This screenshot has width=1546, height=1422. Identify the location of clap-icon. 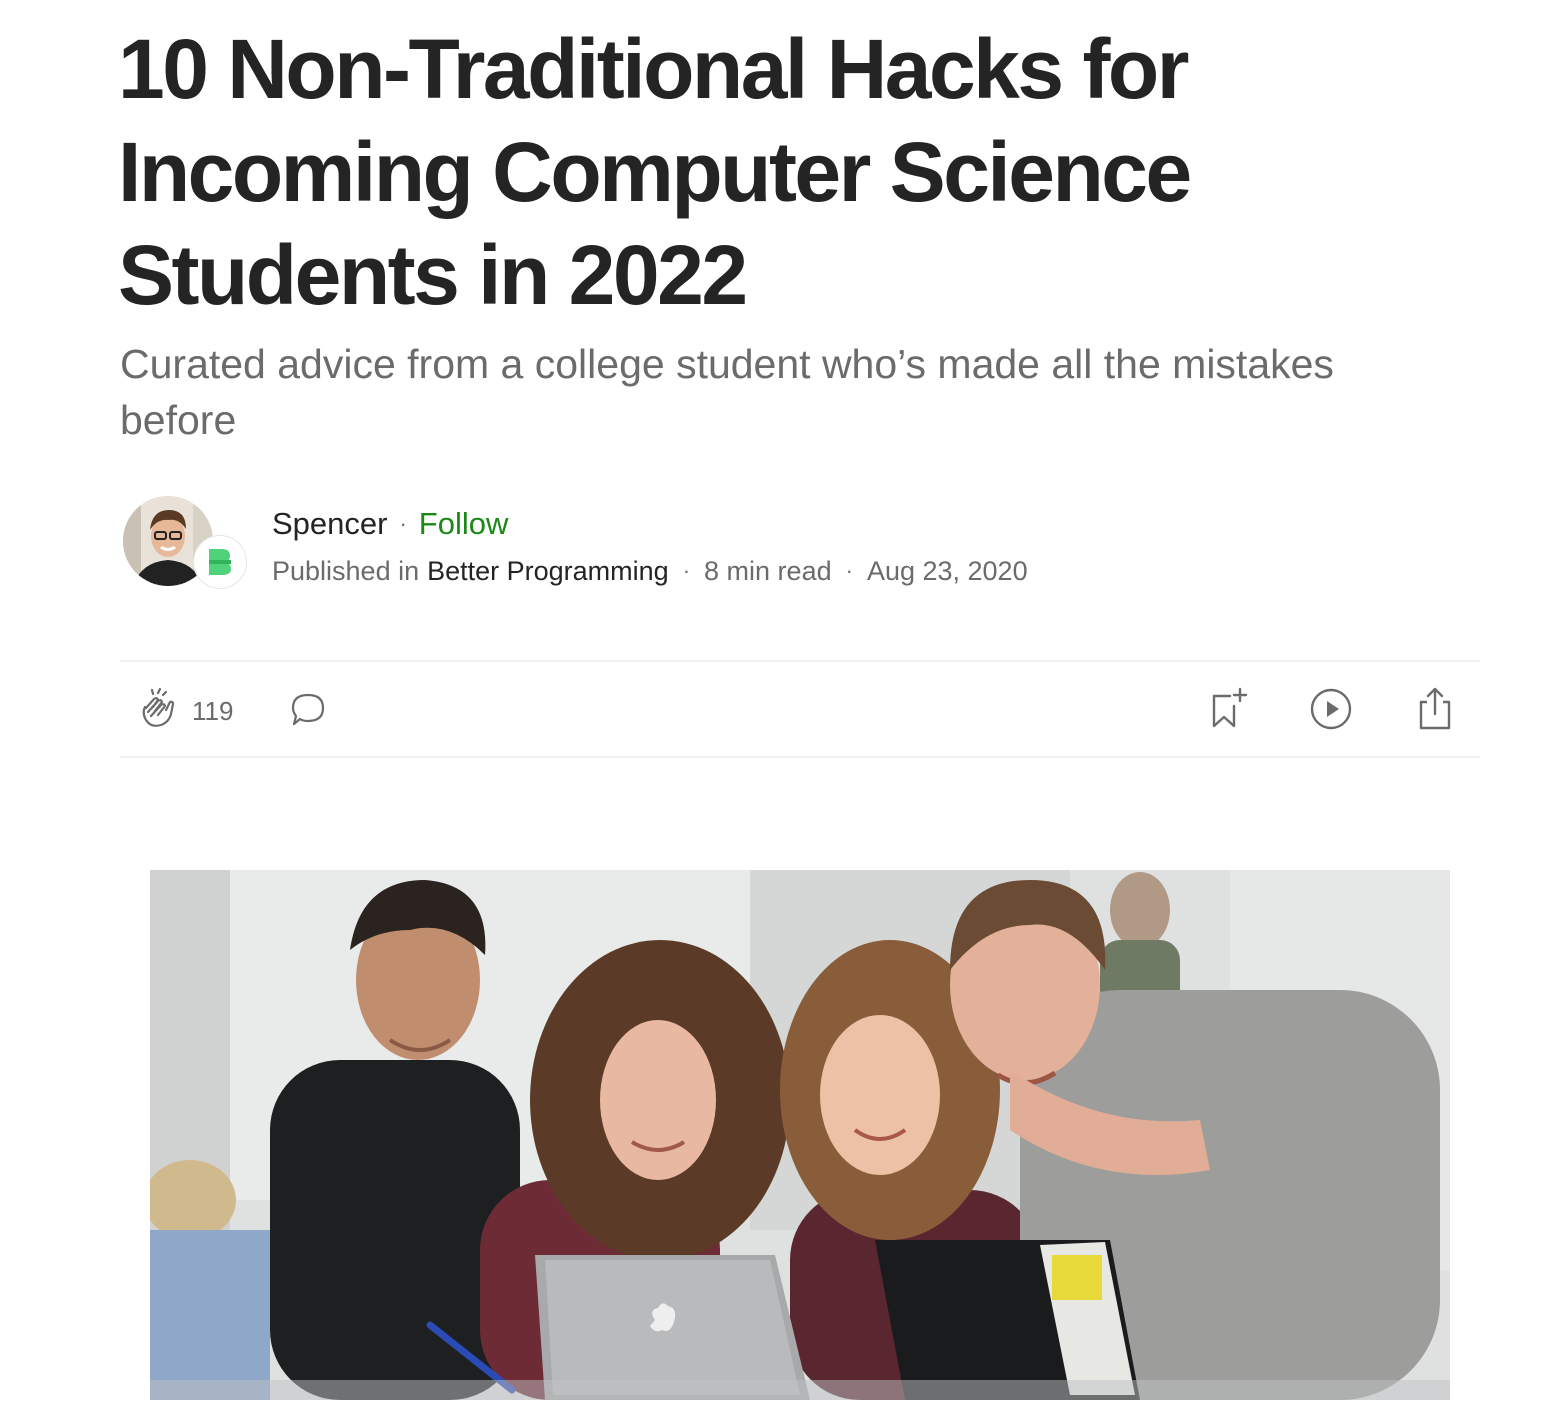
(158, 707).